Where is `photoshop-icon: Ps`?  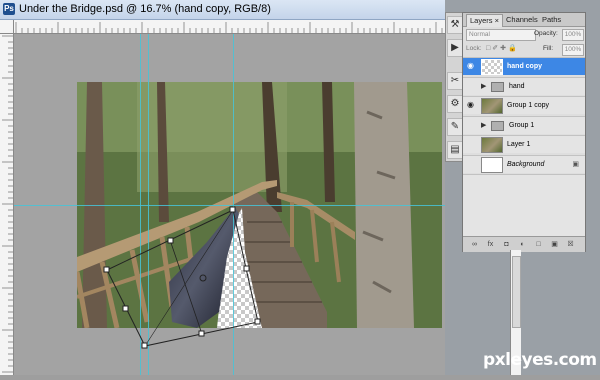 photoshop-icon: Ps is located at coordinates (9, 9).